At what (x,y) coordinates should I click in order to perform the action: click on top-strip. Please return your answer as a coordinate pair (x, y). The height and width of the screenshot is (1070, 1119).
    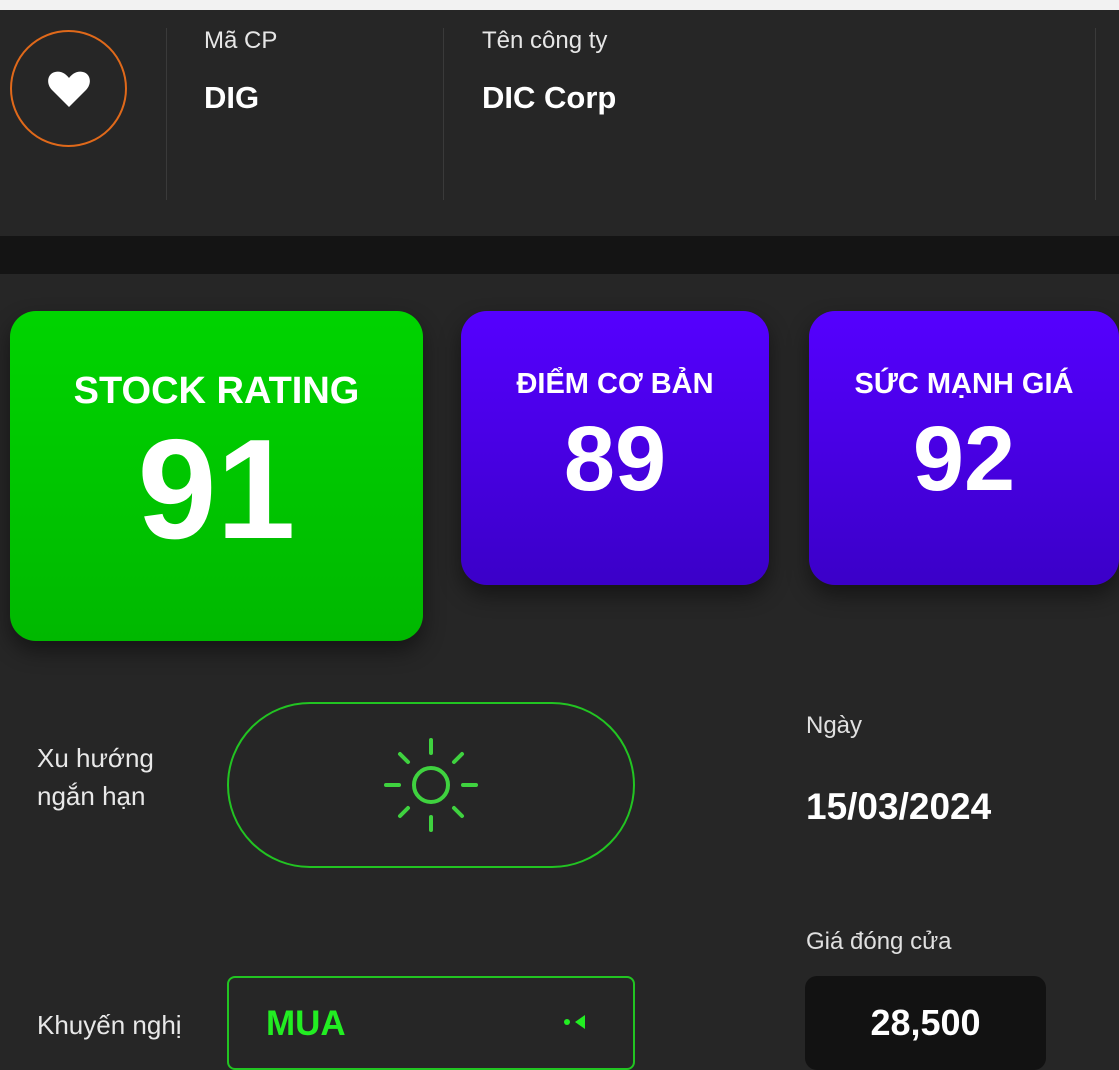
    Looking at the image, I should click on (559, 5).